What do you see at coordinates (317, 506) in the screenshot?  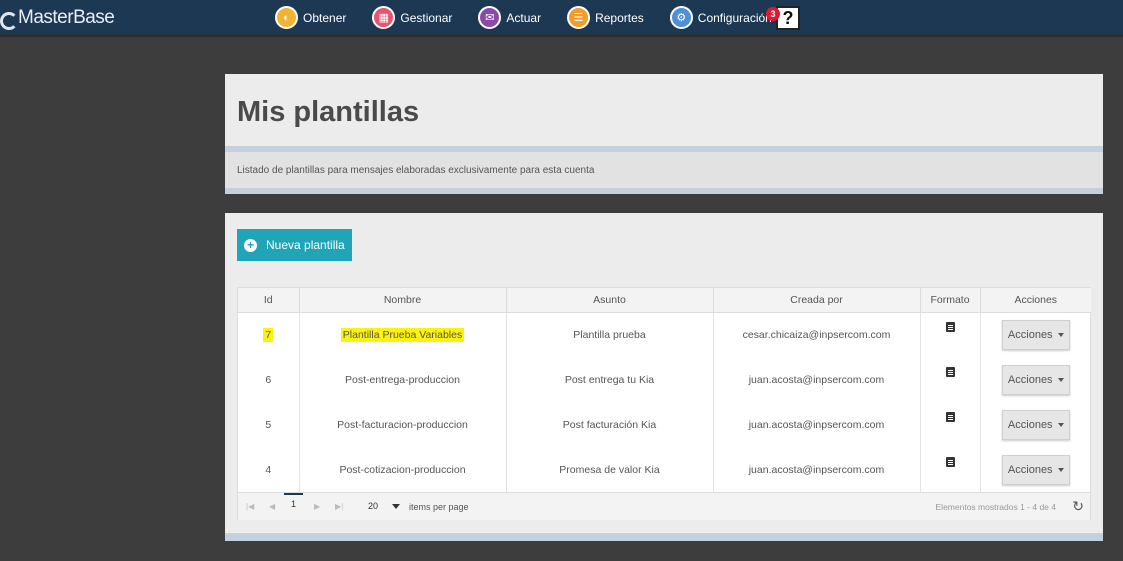 I see `next-page-icon: ▶` at bounding box center [317, 506].